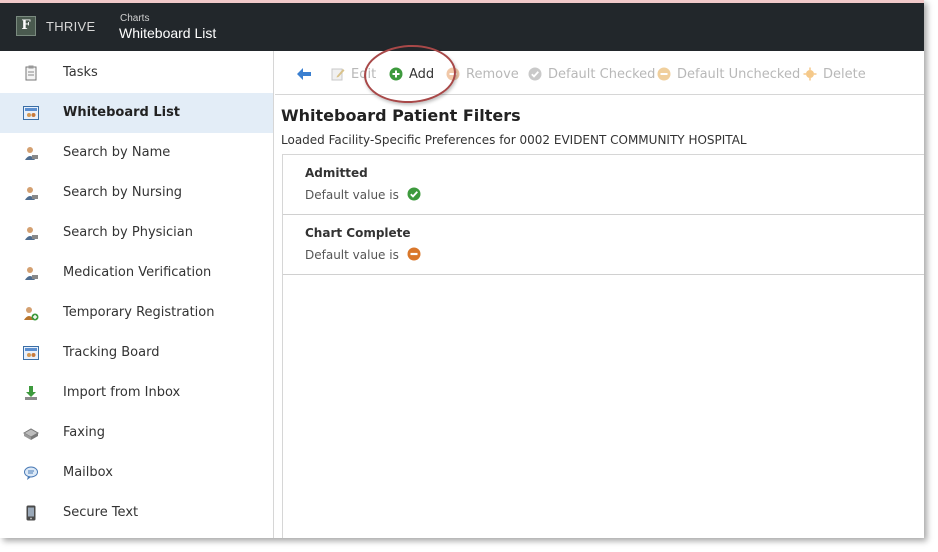 This screenshot has height=552, width=938. Describe the element at coordinates (71, 26) in the screenshot. I see `brand-name: THRIVE` at that location.